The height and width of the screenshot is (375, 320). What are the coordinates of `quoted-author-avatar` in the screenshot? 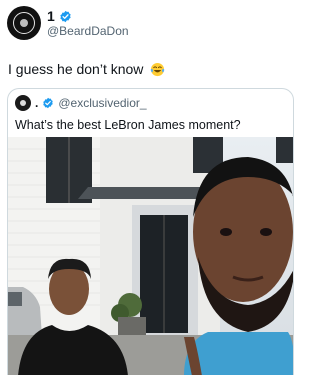 It's located at (23, 103).